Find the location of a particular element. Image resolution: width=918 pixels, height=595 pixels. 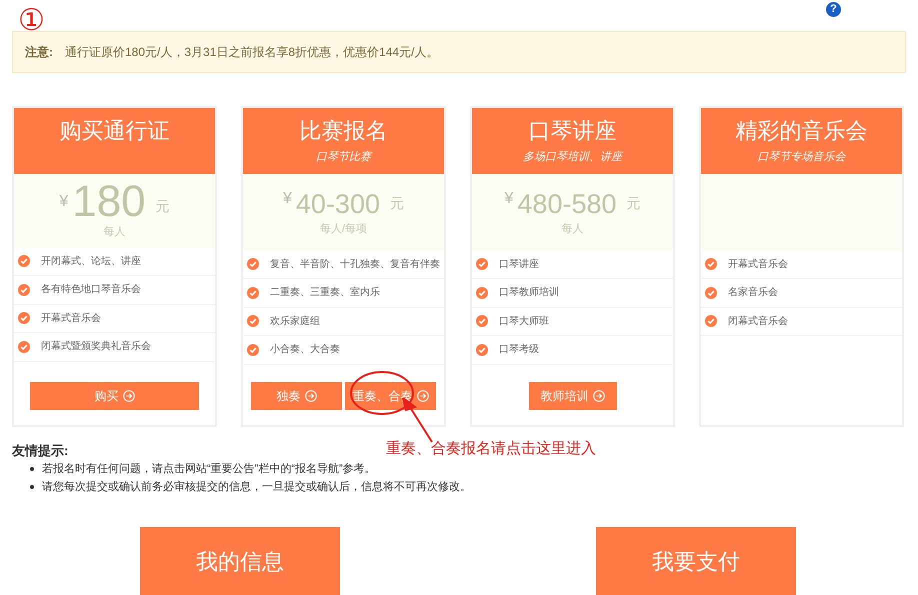

price-amount: 480-580 is located at coordinates (566, 204).